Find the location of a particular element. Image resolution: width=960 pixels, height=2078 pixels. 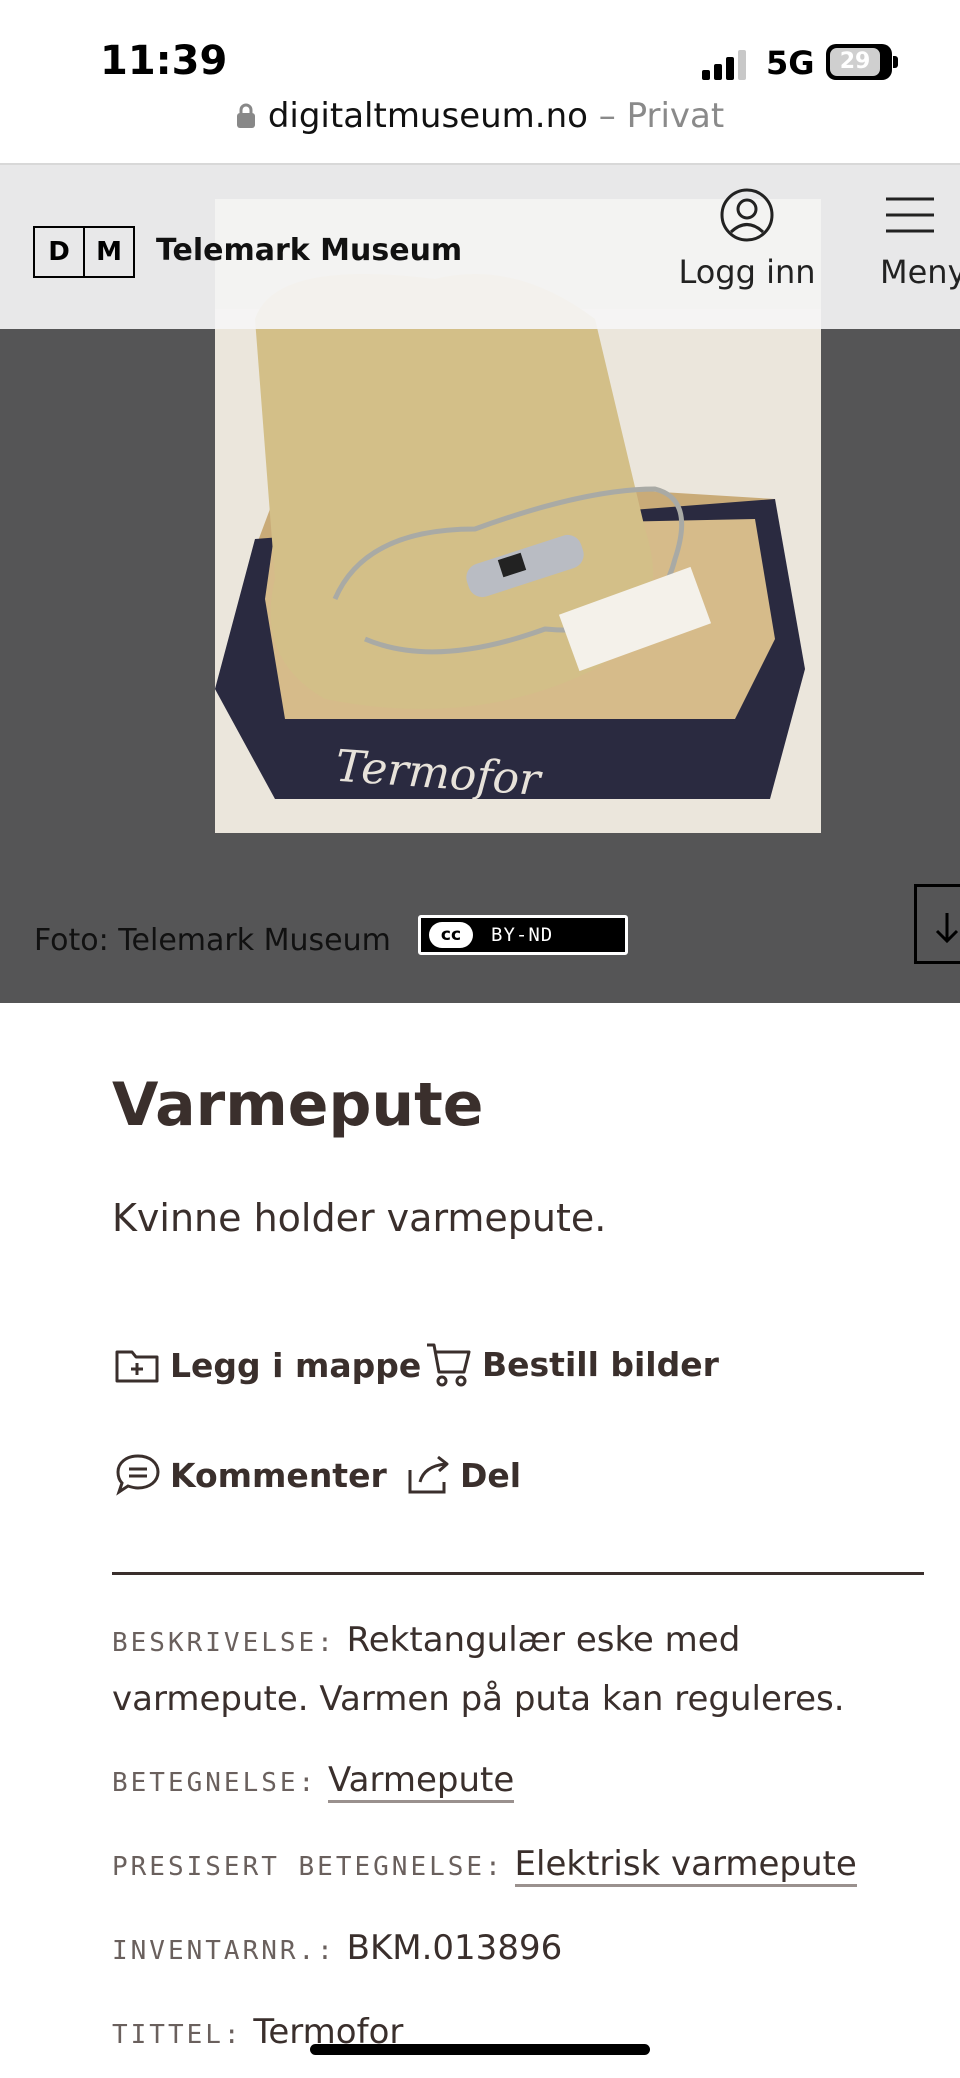

home-indicator is located at coordinates (480, 2049).